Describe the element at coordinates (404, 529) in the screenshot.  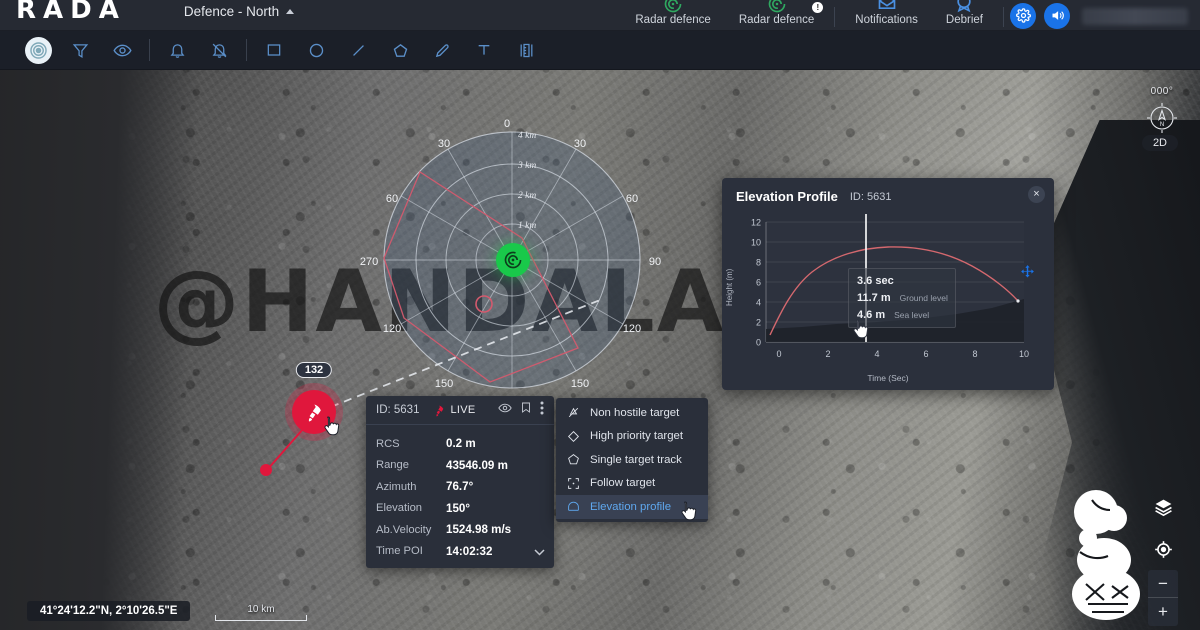
I see `info-key: Ab.Velocity` at that location.